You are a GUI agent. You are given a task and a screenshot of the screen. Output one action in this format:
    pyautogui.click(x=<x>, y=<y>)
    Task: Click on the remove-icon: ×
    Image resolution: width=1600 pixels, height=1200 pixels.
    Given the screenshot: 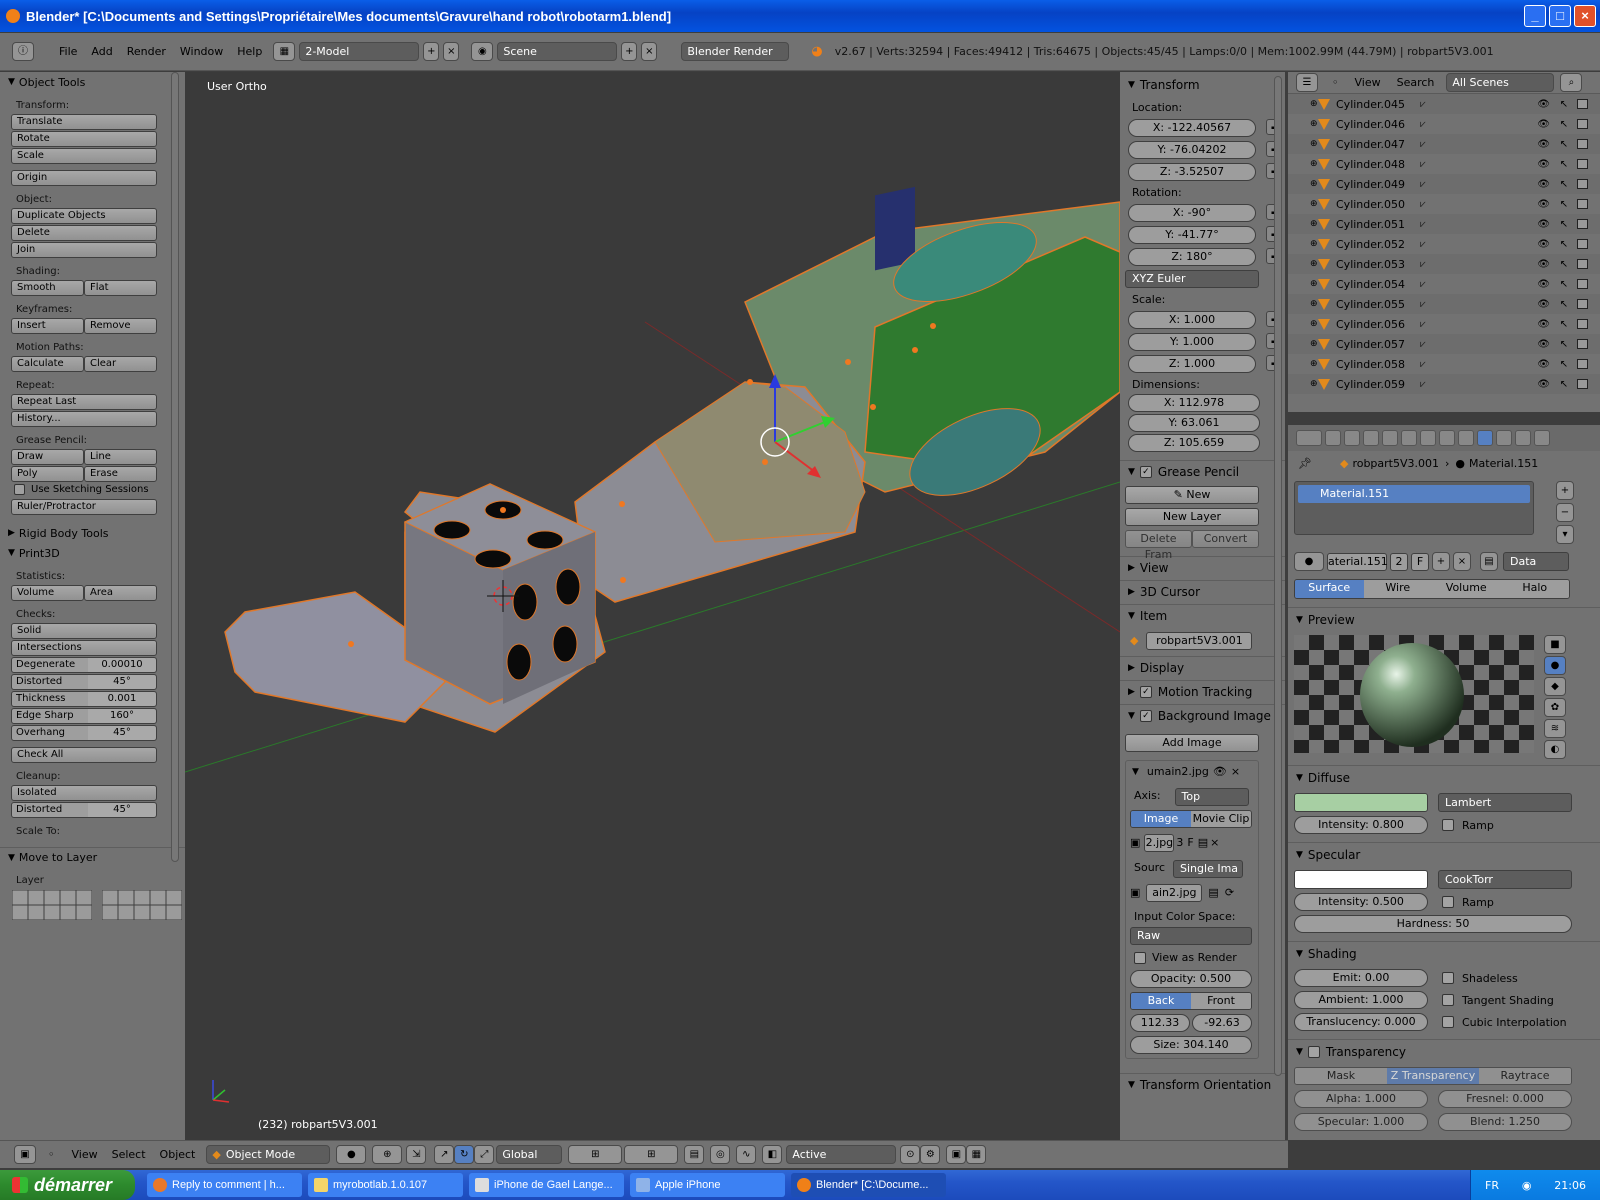 What is the action you would take?
    pyautogui.click(x=1235, y=771)
    